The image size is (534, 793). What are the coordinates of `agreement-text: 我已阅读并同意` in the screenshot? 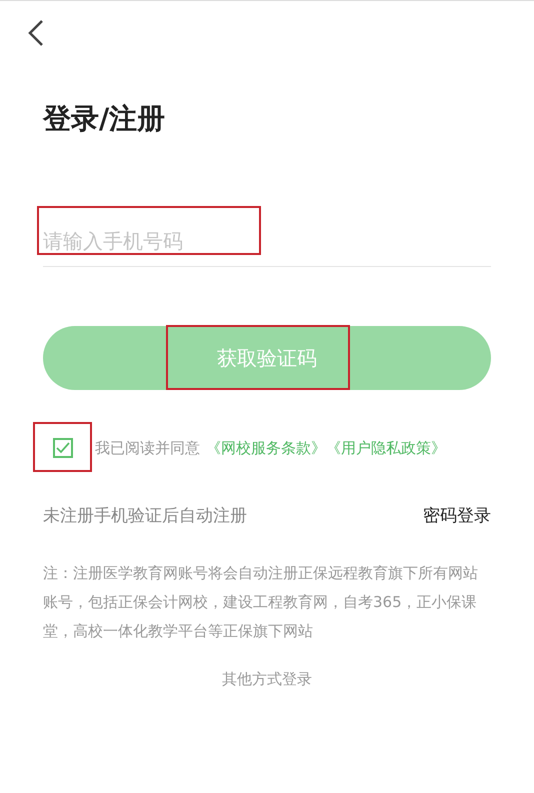 It's located at (147, 448).